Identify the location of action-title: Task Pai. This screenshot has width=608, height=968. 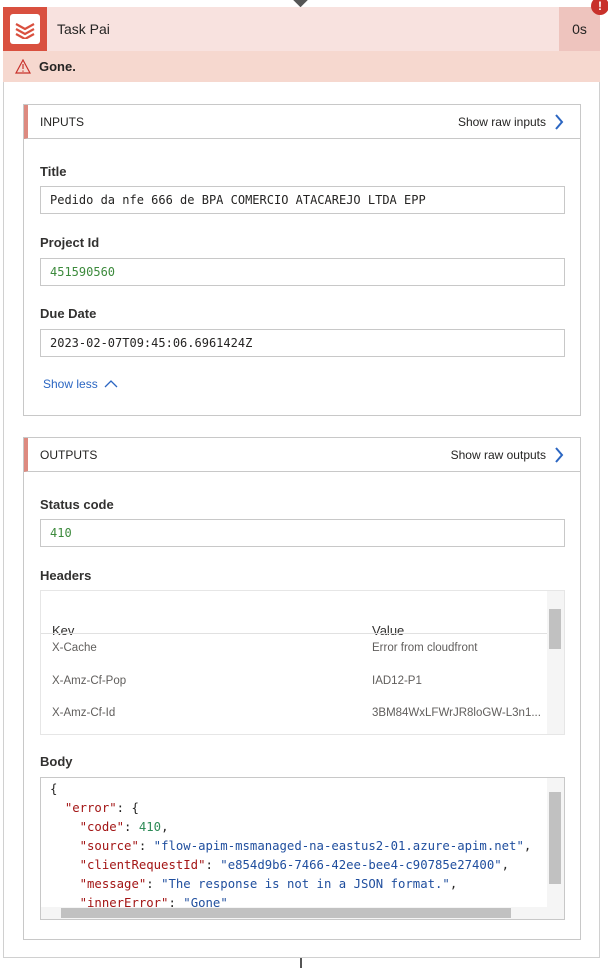
(83, 29).